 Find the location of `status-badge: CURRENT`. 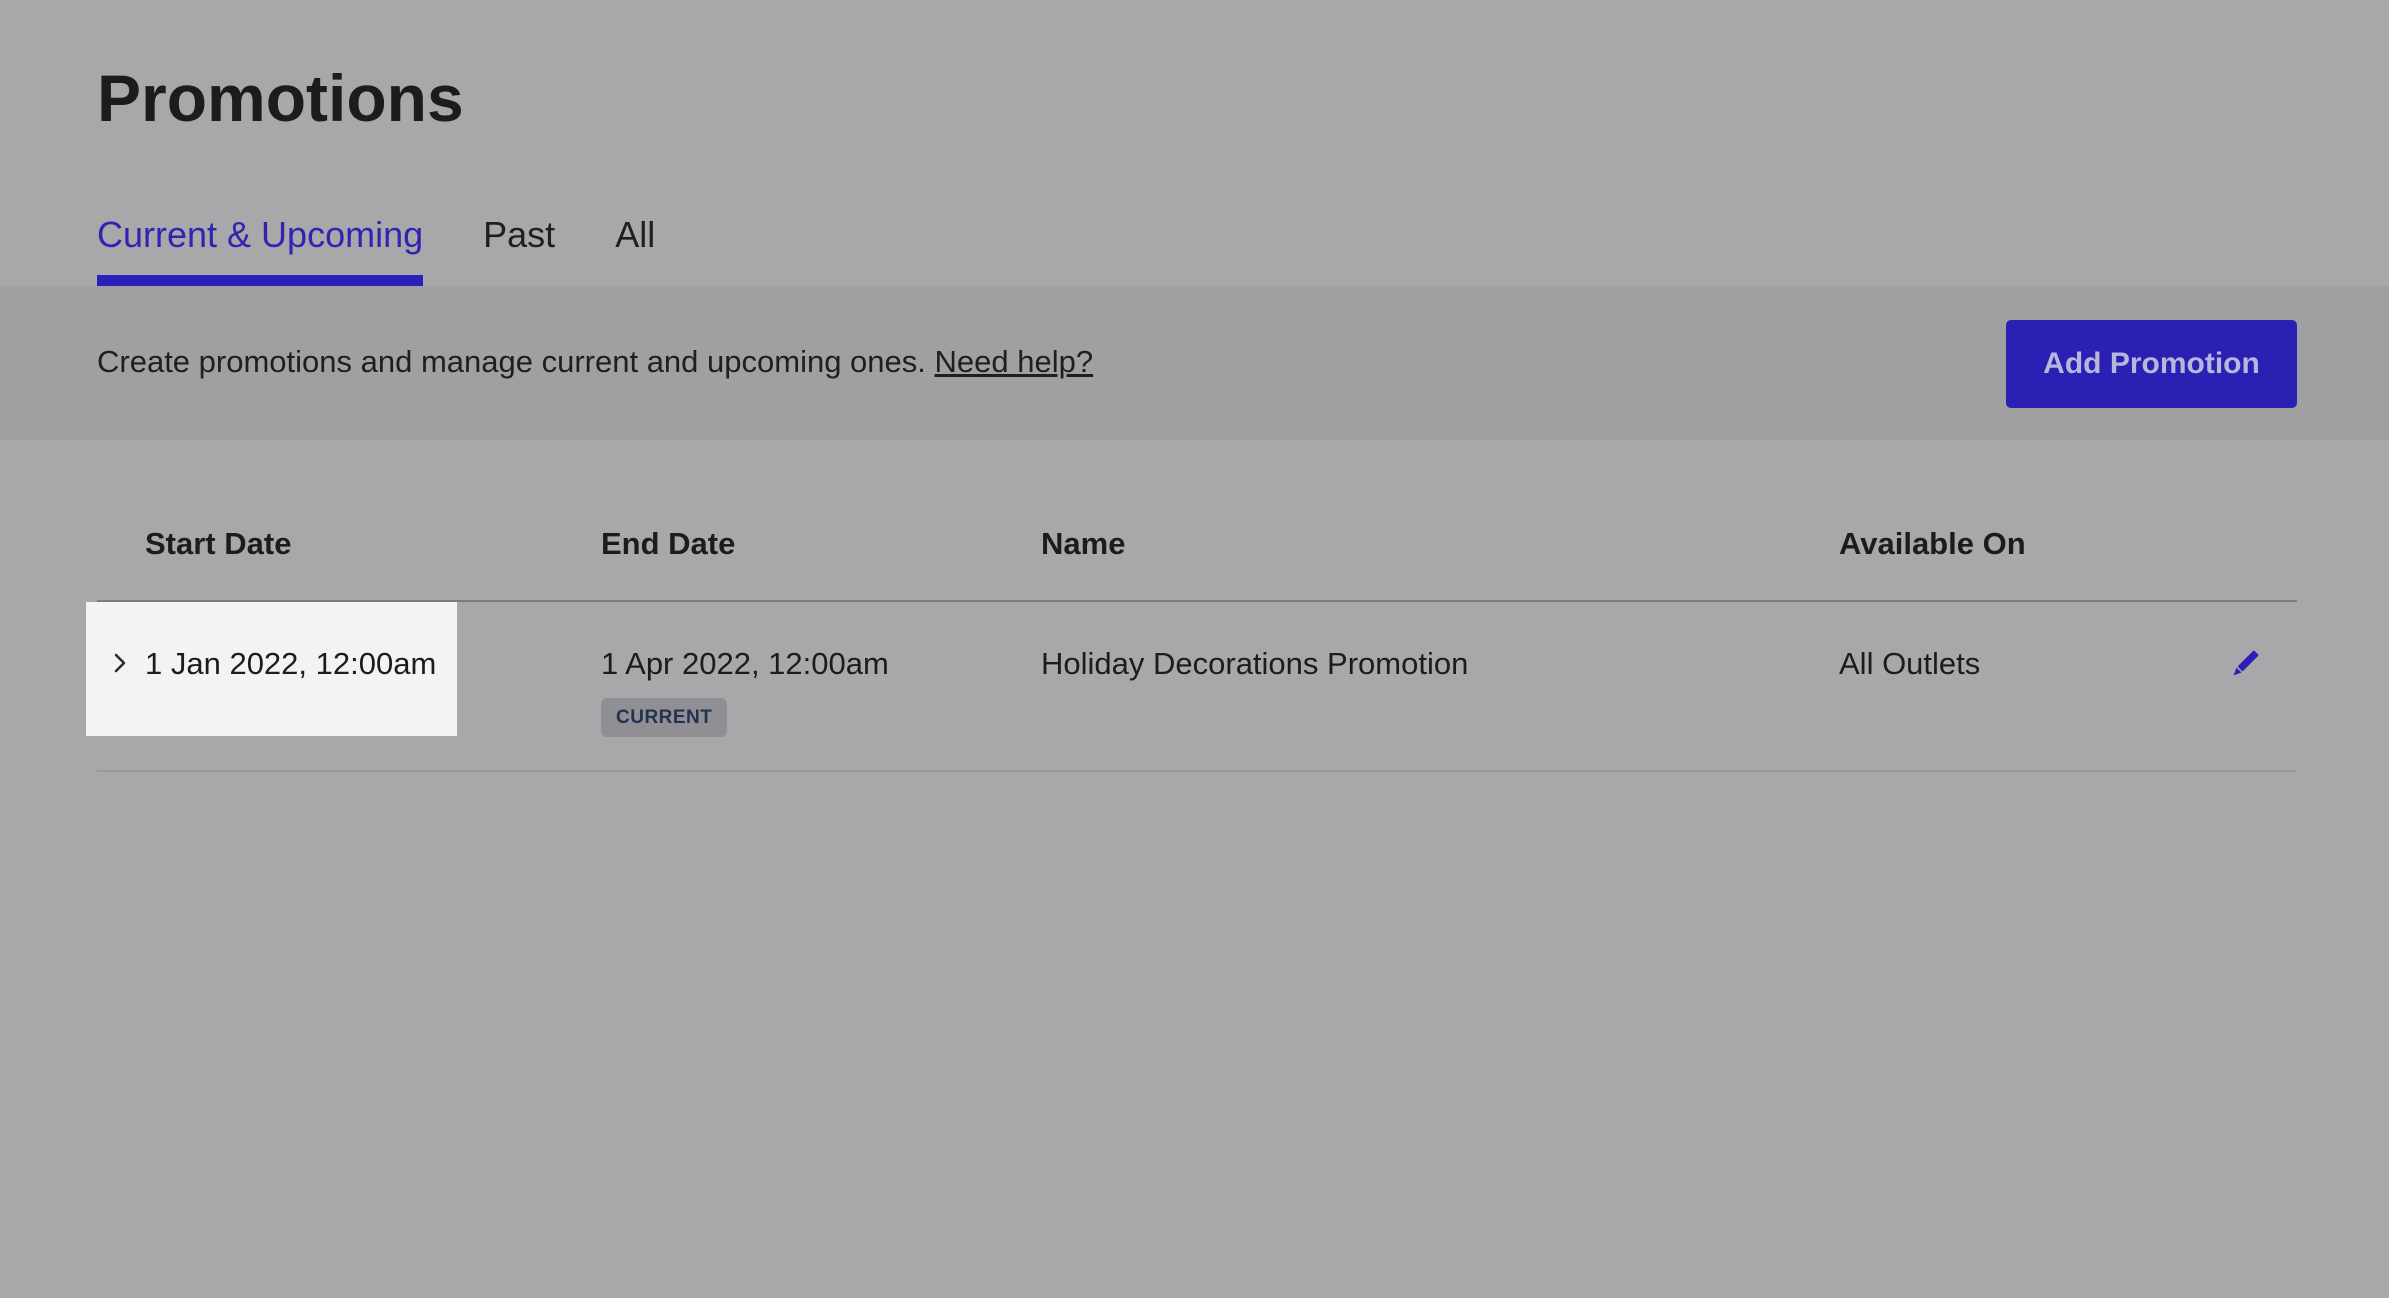

status-badge: CURRENT is located at coordinates (664, 717).